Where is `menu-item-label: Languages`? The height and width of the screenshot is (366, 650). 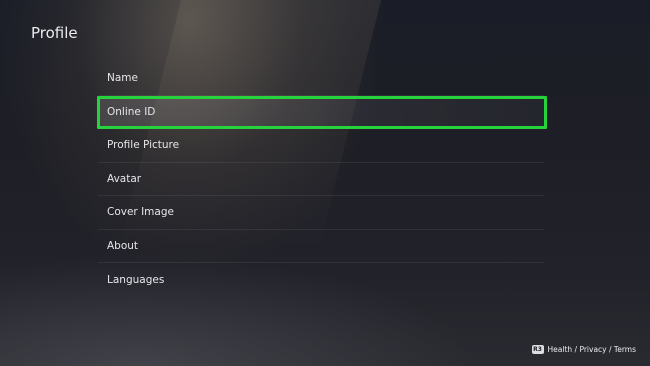 menu-item-label: Languages is located at coordinates (136, 279).